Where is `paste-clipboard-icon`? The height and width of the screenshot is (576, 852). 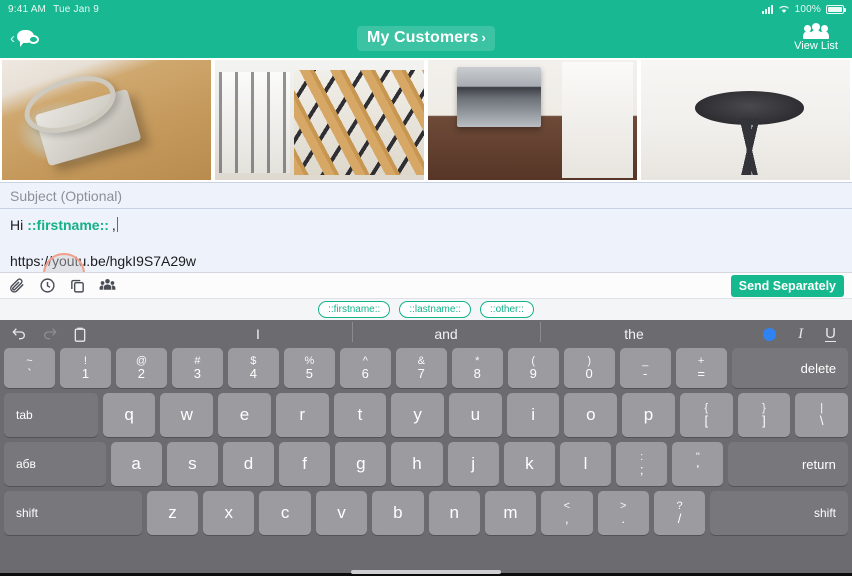 paste-clipboard-icon is located at coordinates (80, 334).